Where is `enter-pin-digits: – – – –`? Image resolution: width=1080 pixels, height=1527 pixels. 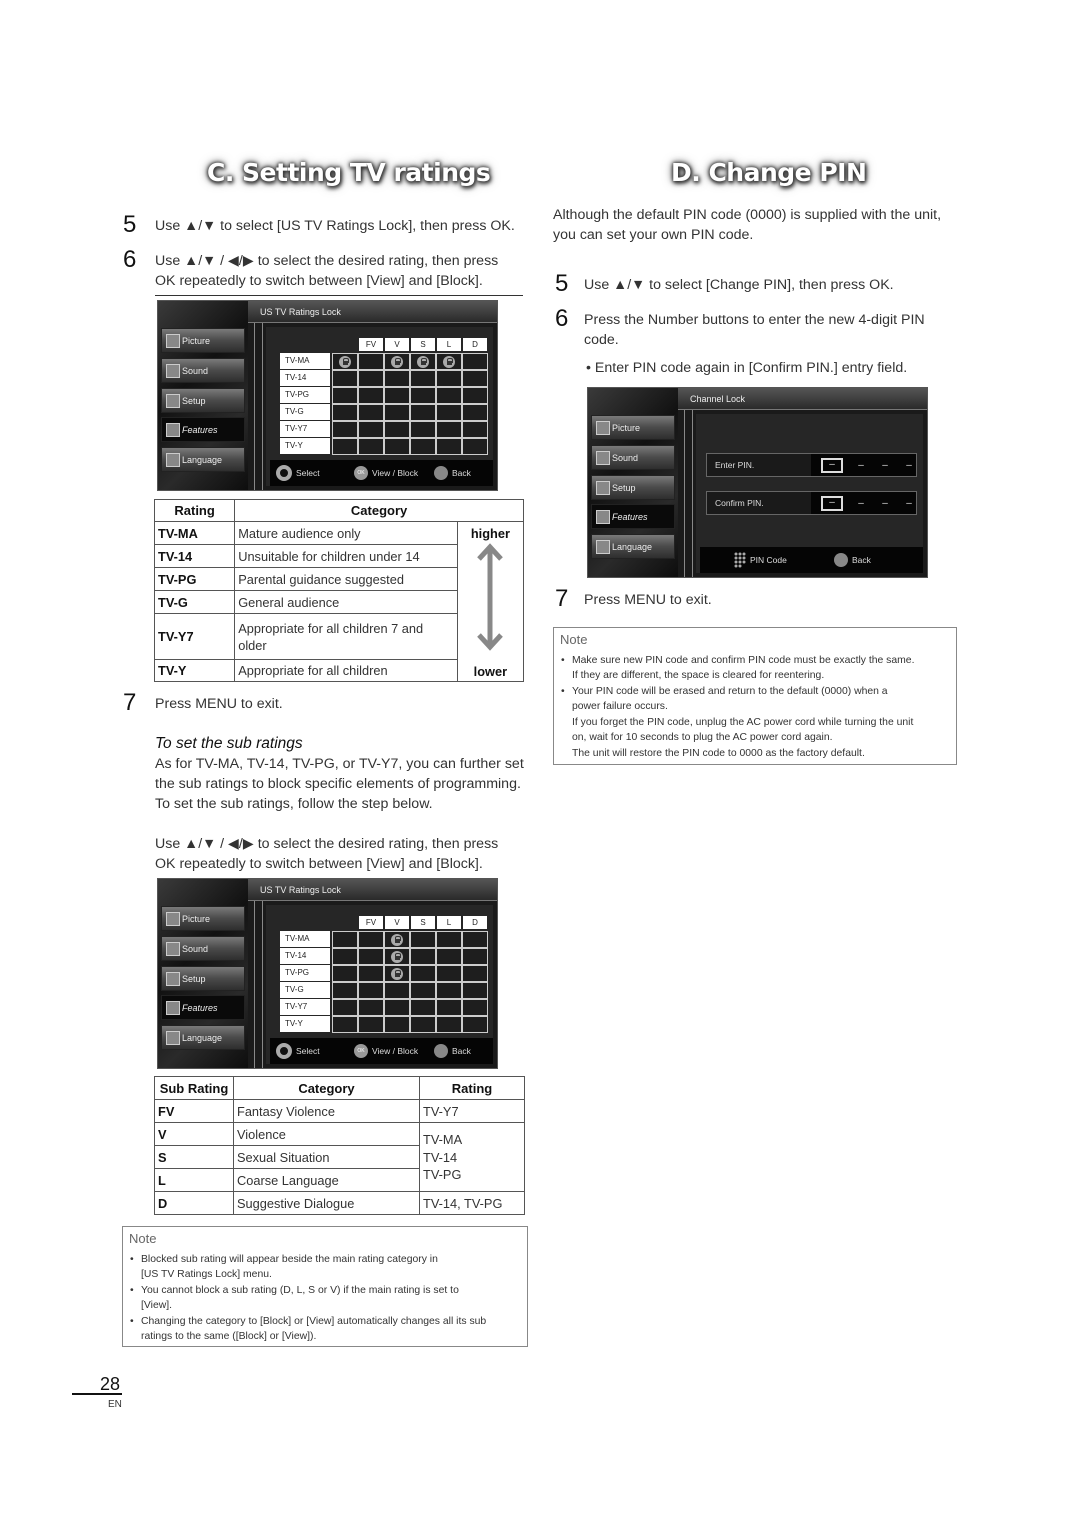 enter-pin-digits: – – – – is located at coordinates (863, 465).